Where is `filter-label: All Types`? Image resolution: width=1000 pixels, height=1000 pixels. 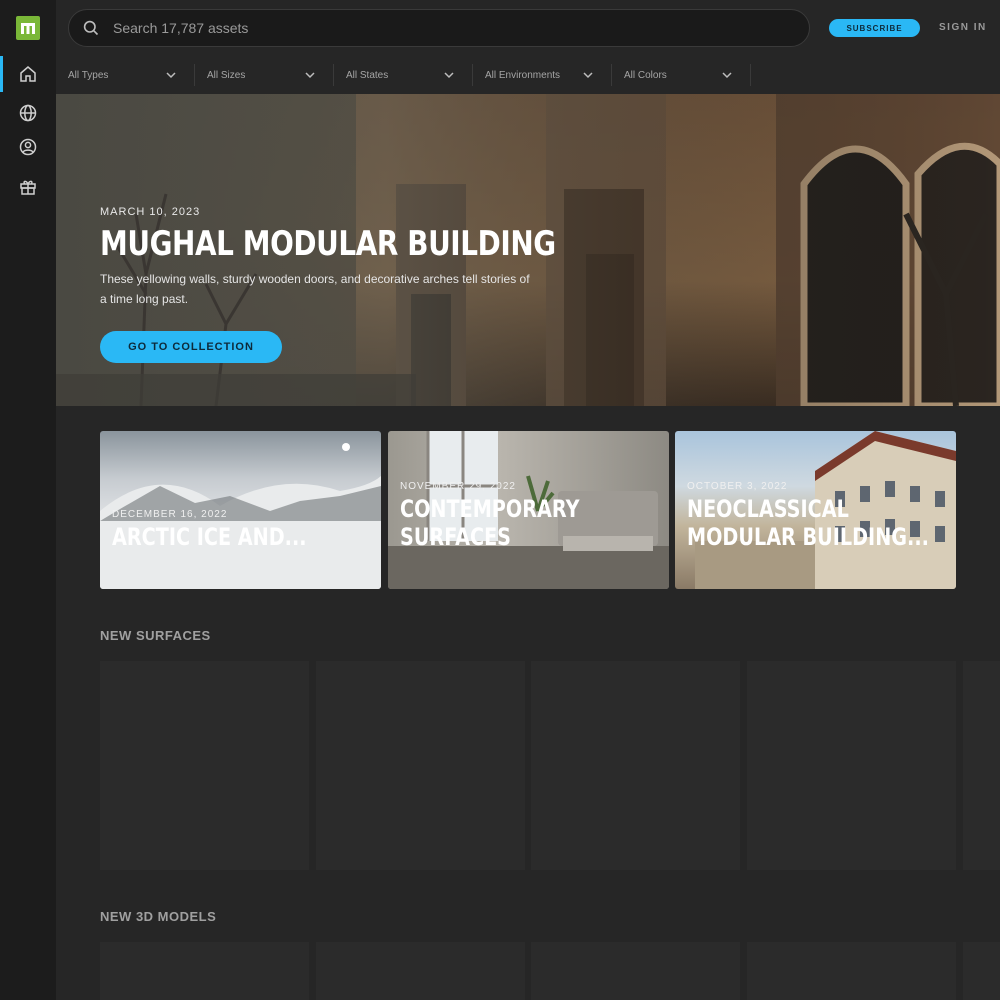
filter-label: All Types is located at coordinates (88, 75).